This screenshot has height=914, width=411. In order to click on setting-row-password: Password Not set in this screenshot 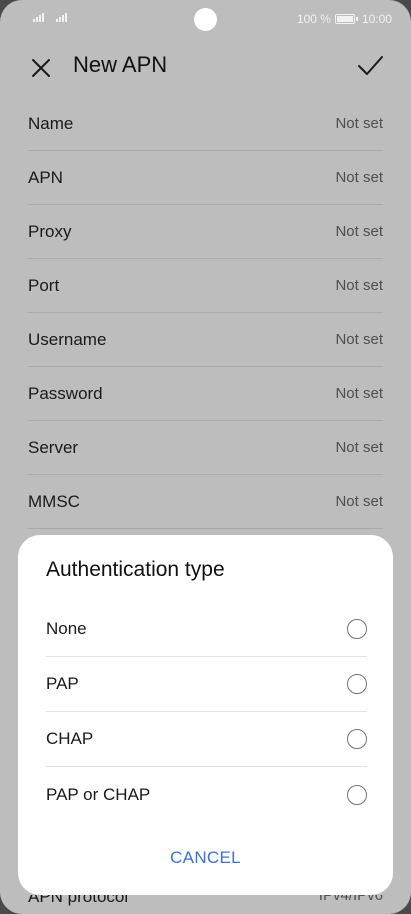, I will do `click(205, 394)`.